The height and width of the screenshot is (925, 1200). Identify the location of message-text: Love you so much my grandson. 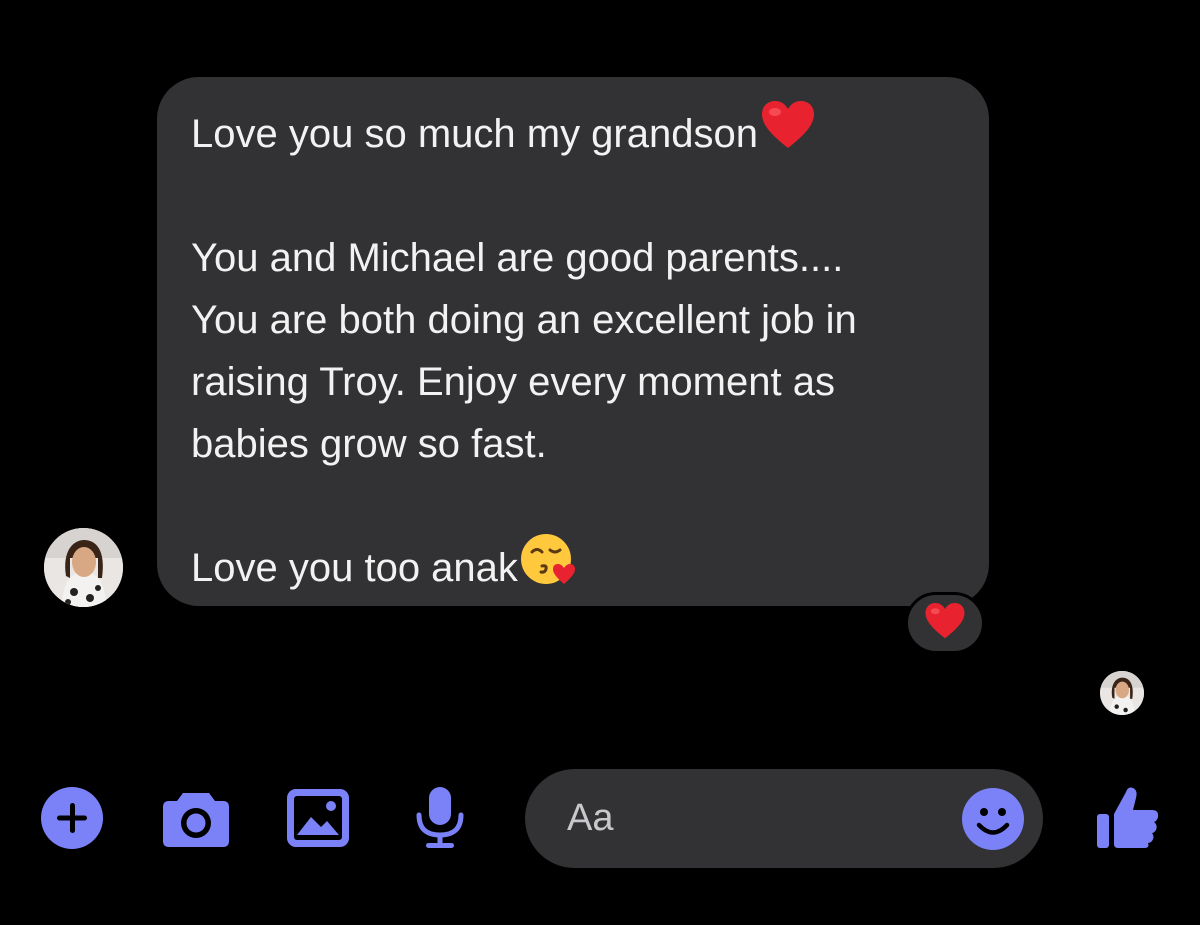
(474, 134).